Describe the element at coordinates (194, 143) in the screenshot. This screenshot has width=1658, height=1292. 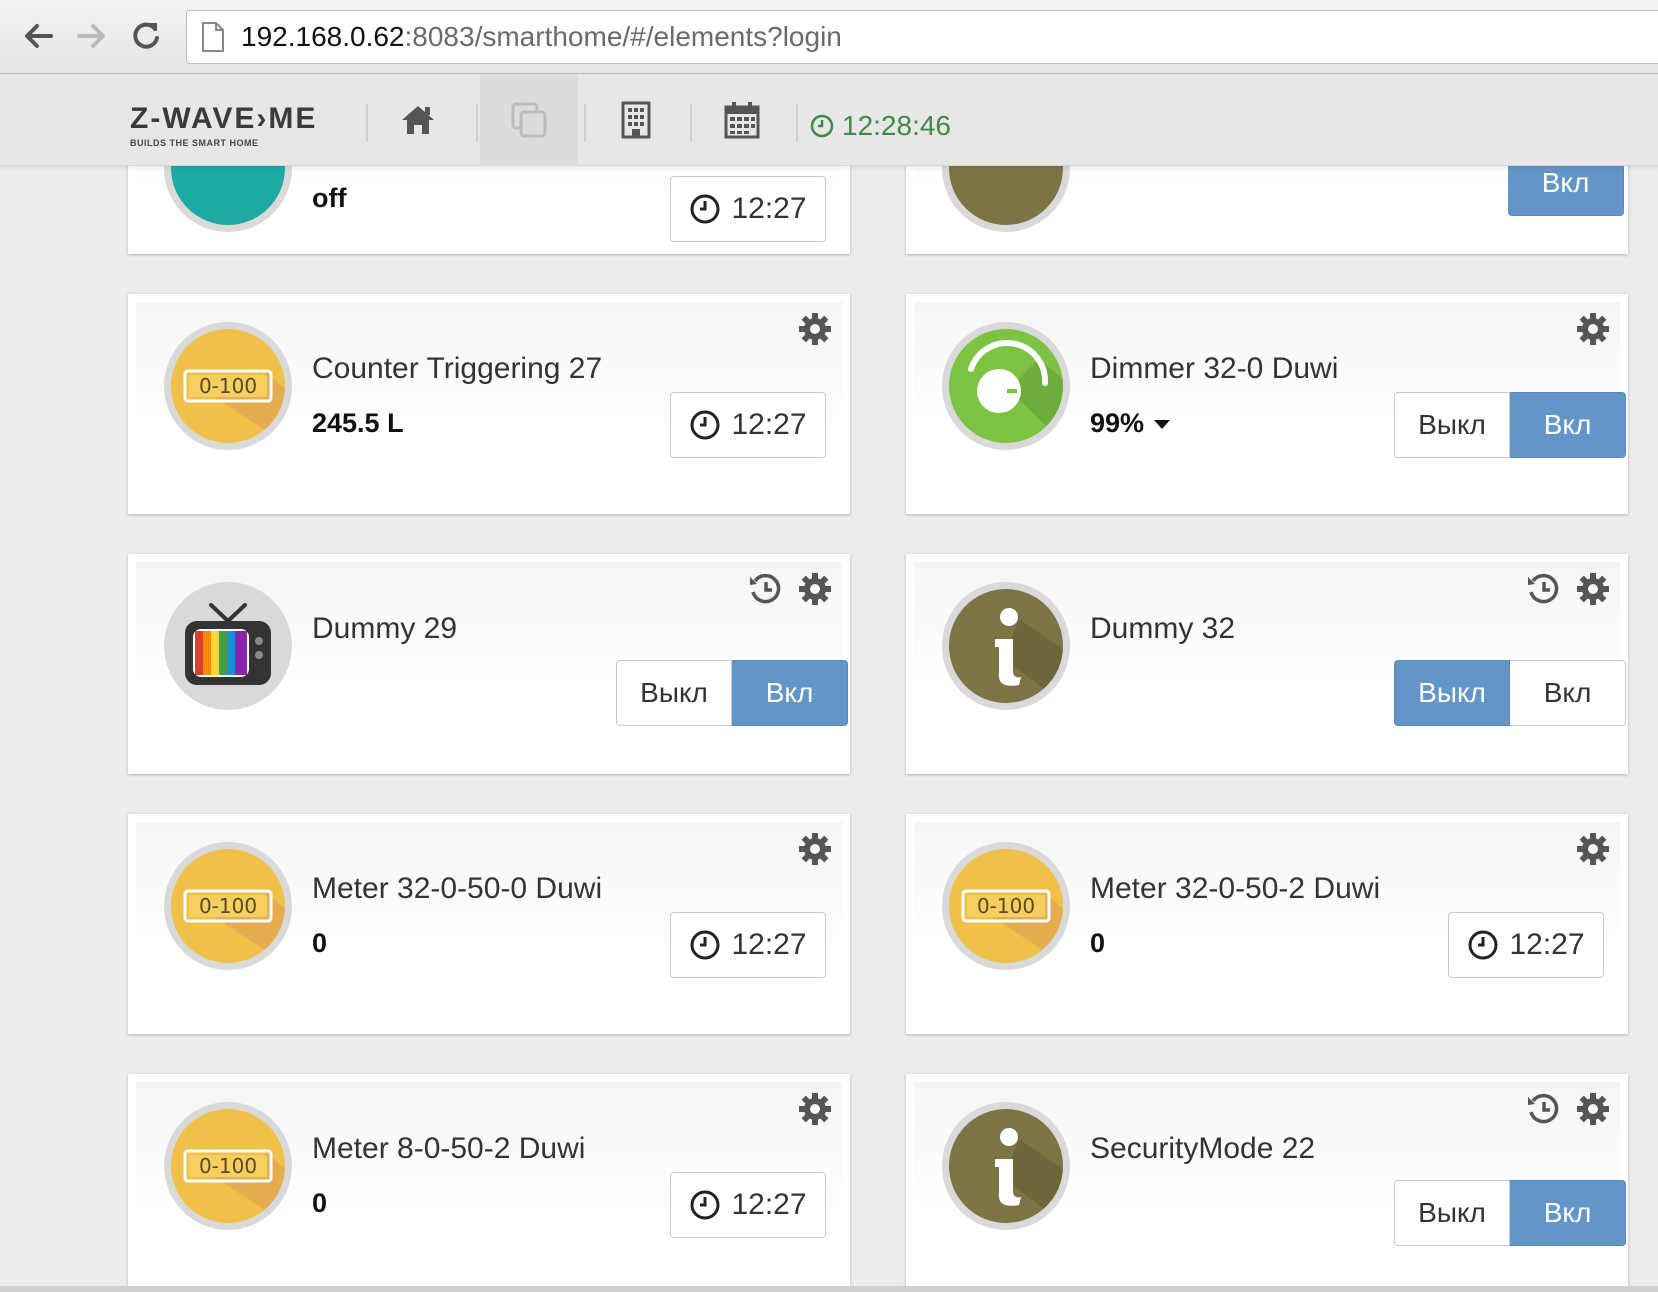
I see `logo-tagline: BUILDS THE SMART HOME` at that location.